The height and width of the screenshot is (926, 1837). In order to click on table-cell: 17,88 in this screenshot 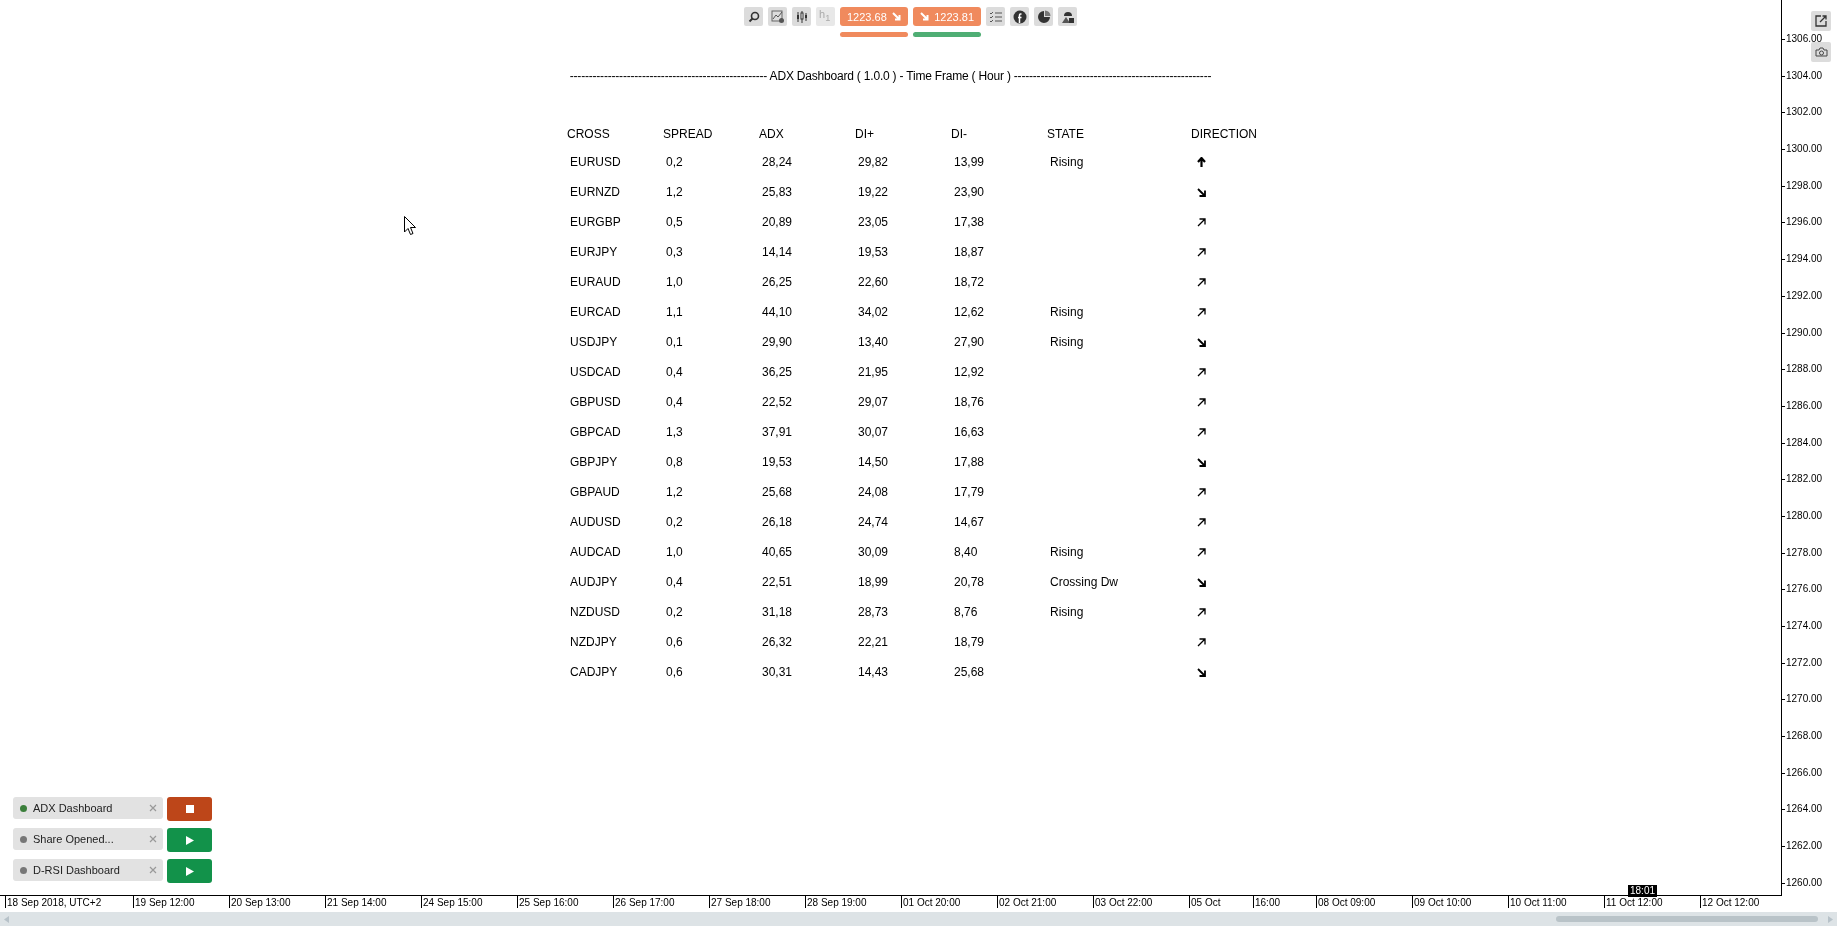, I will do `click(969, 462)`.